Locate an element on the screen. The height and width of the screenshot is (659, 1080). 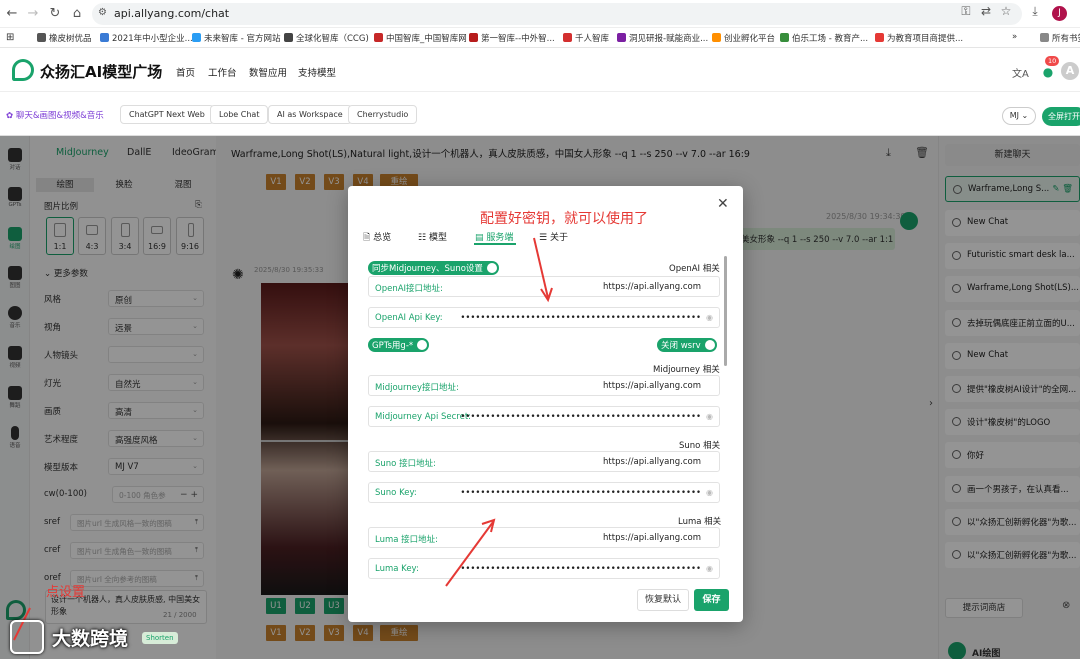
annotation-click-settings: 点设置 is located at coordinates (66, 592).